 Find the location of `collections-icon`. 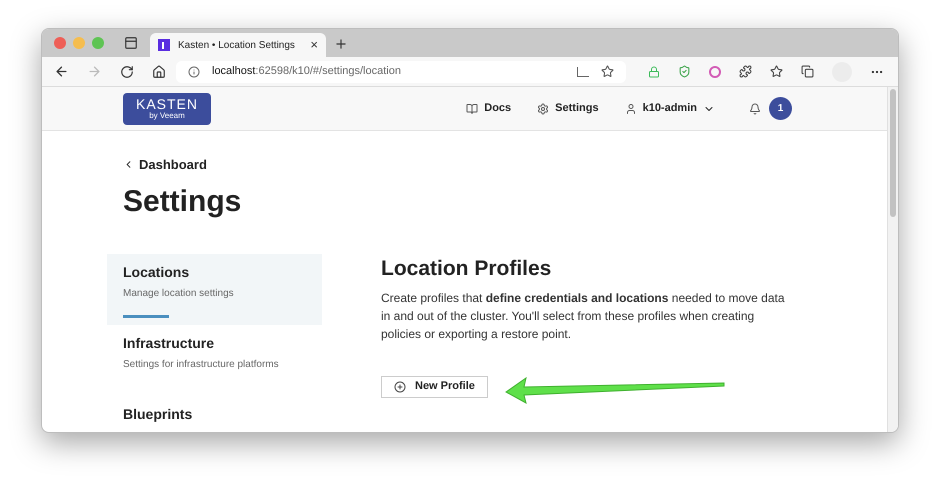

collections-icon is located at coordinates (807, 71).